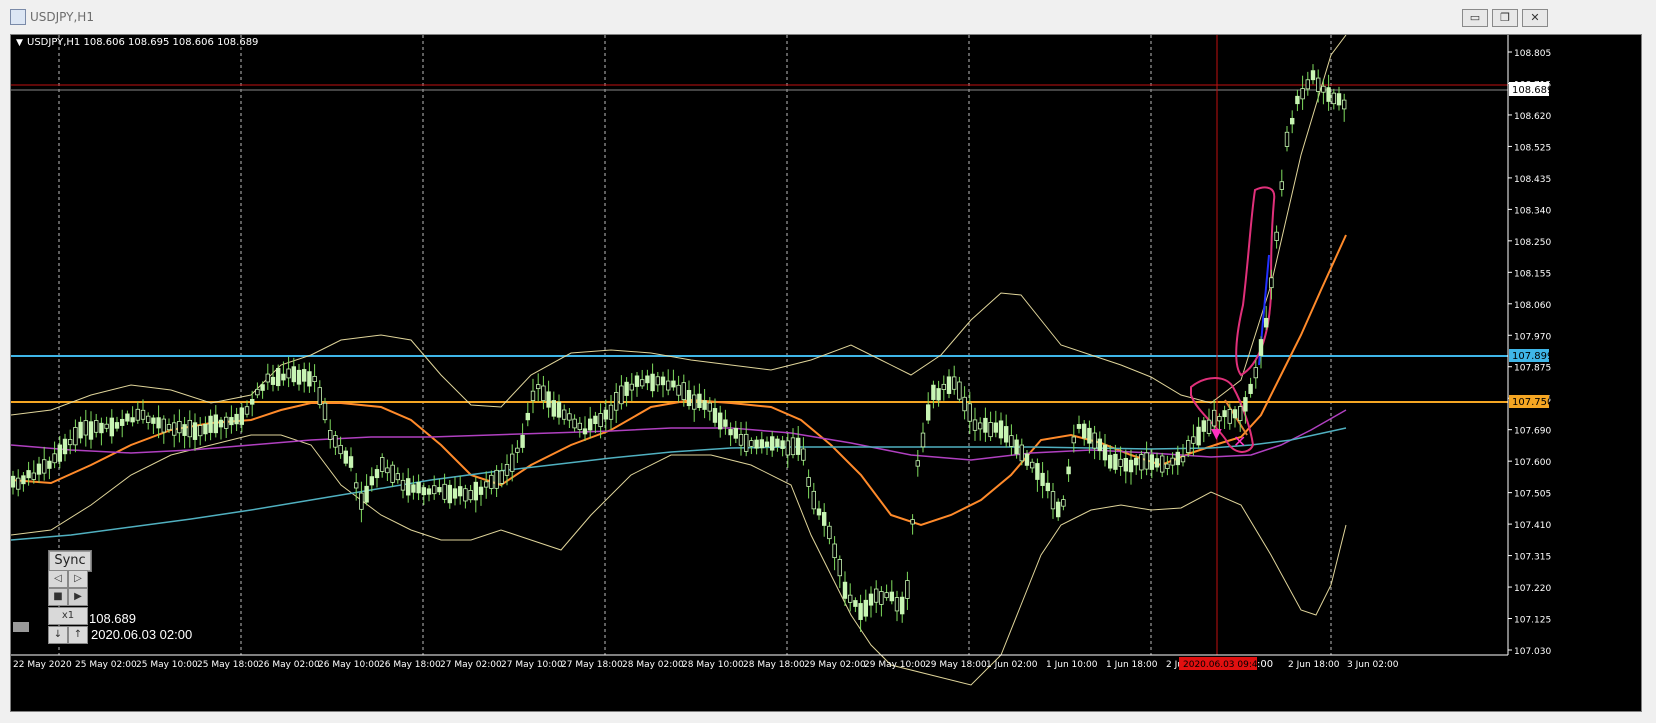  Describe the element at coordinates (289, 665) in the screenshot. I see `time-axis-label: 26 May 02:00` at that location.